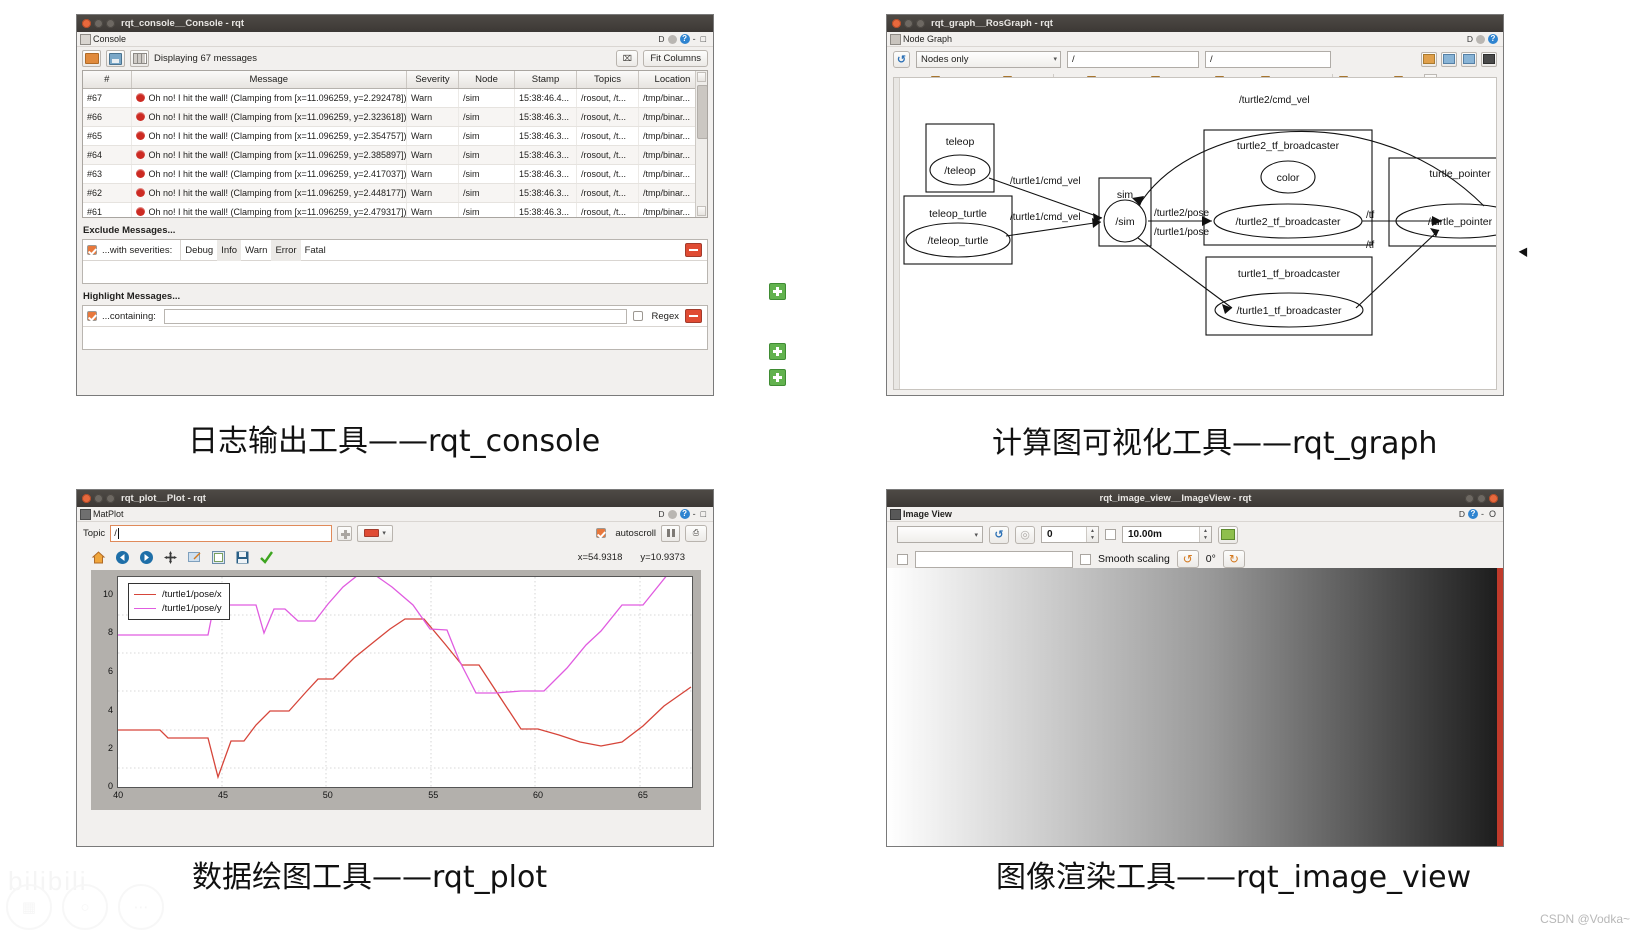 The image size is (1638, 932). I want to click on pause-button, so click(670, 533).